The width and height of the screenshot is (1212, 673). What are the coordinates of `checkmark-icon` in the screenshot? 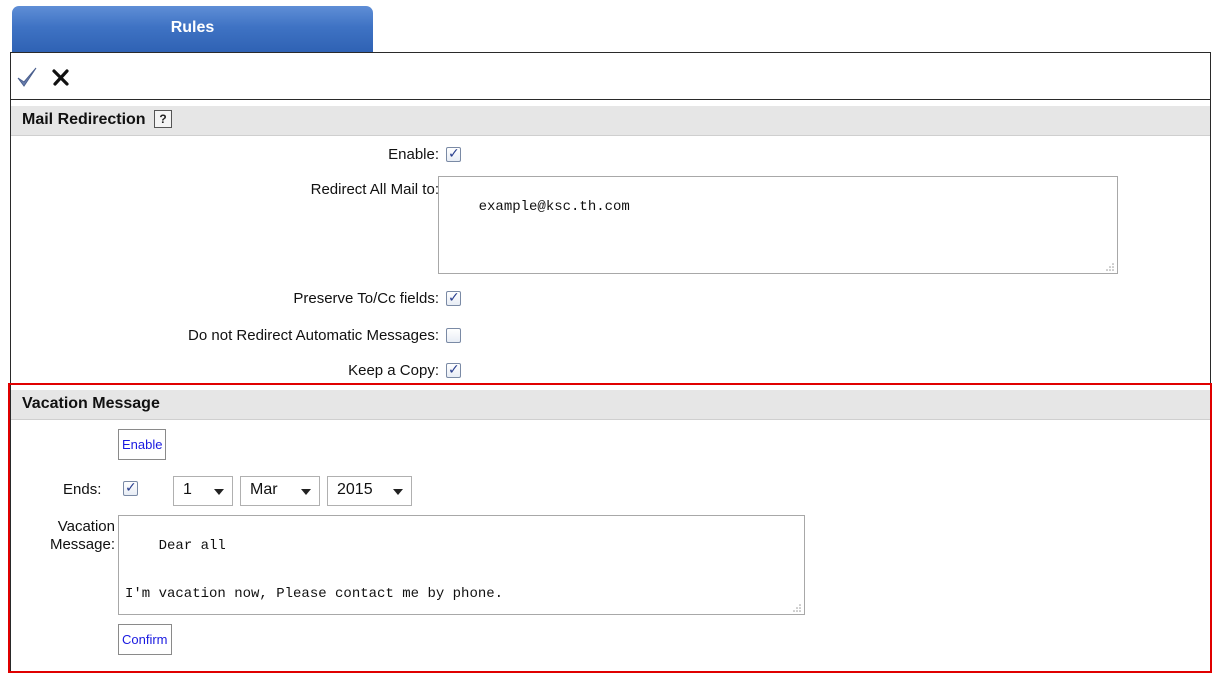 It's located at (27, 77).